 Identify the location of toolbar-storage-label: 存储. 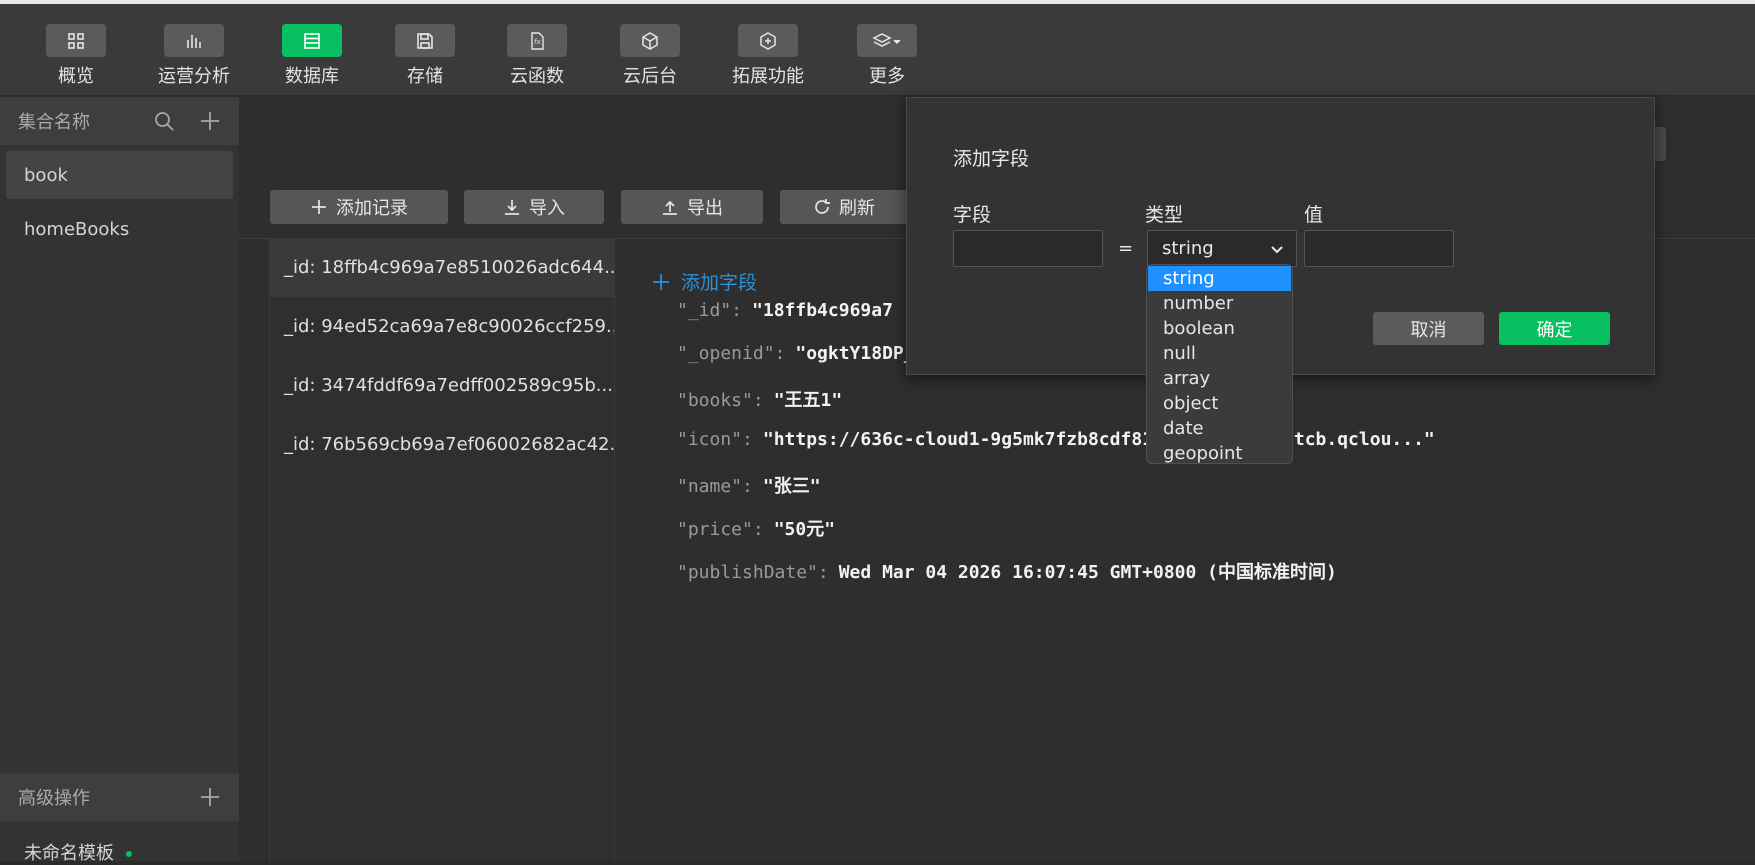
(425, 76).